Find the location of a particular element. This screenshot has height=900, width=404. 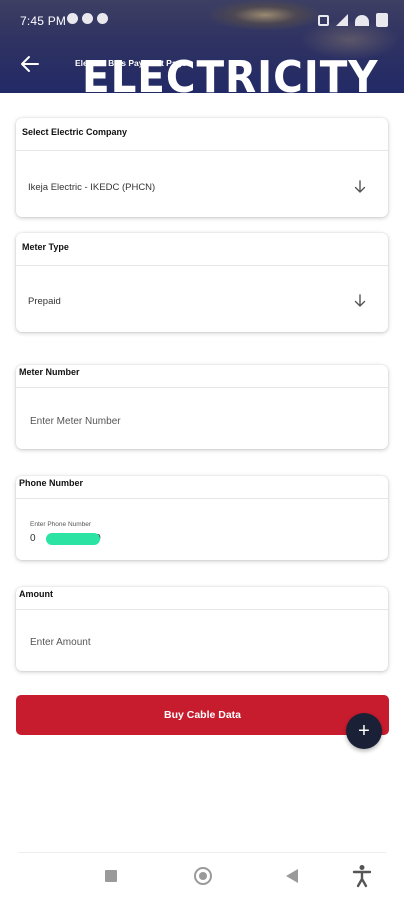

amount-card: Enter Amount is located at coordinates (202, 629).